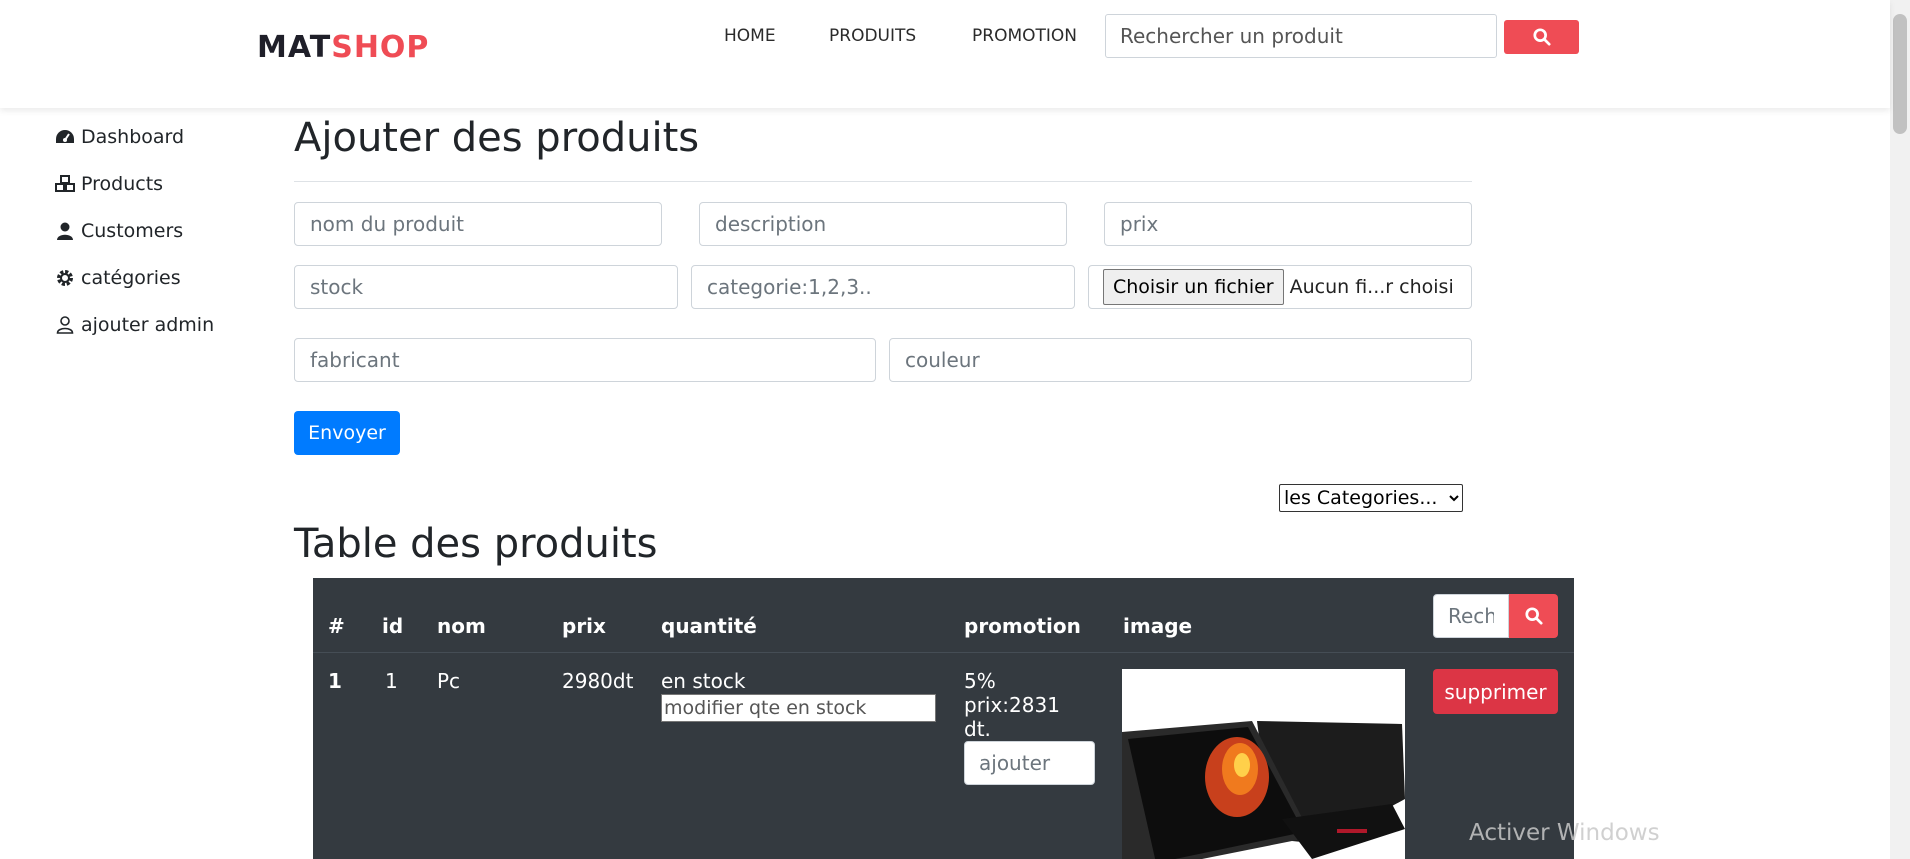  Describe the element at coordinates (486, 287) in the screenshot. I see `stock-field` at that location.